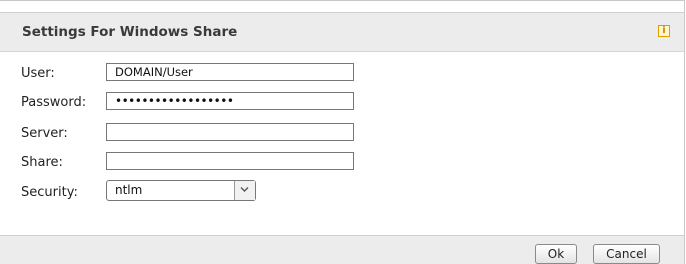 The height and width of the screenshot is (264, 686). I want to click on user-field: DOMAIN/User, so click(230, 72).